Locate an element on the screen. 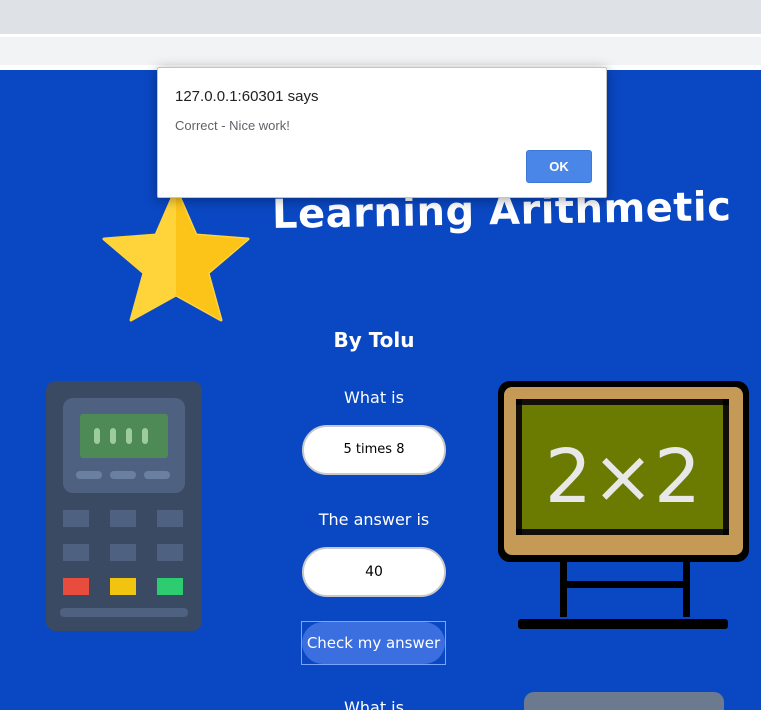 The width and height of the screenshot is (761, 710). chalkboard-icon: 2×2 is located at coordinates (623, 505).